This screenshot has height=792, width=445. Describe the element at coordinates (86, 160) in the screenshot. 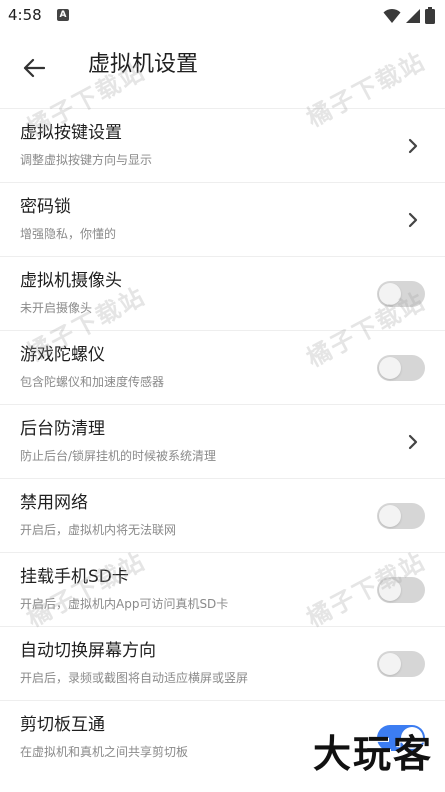

I see `settings-row-subtitle: 调整虚拟按键方向与显示` at that location.